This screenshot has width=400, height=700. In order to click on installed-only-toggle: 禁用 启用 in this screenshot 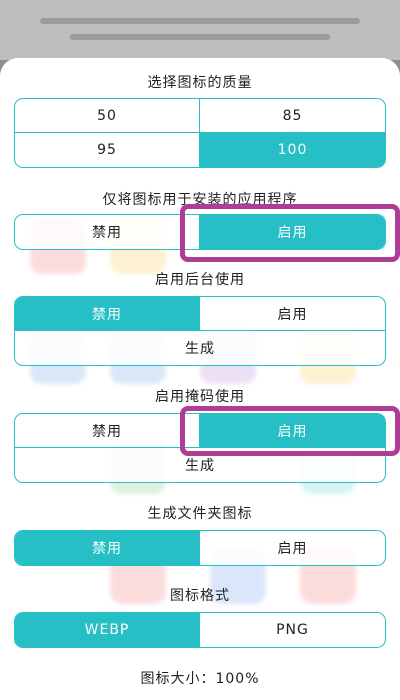, I will do `click(200, 232)`.